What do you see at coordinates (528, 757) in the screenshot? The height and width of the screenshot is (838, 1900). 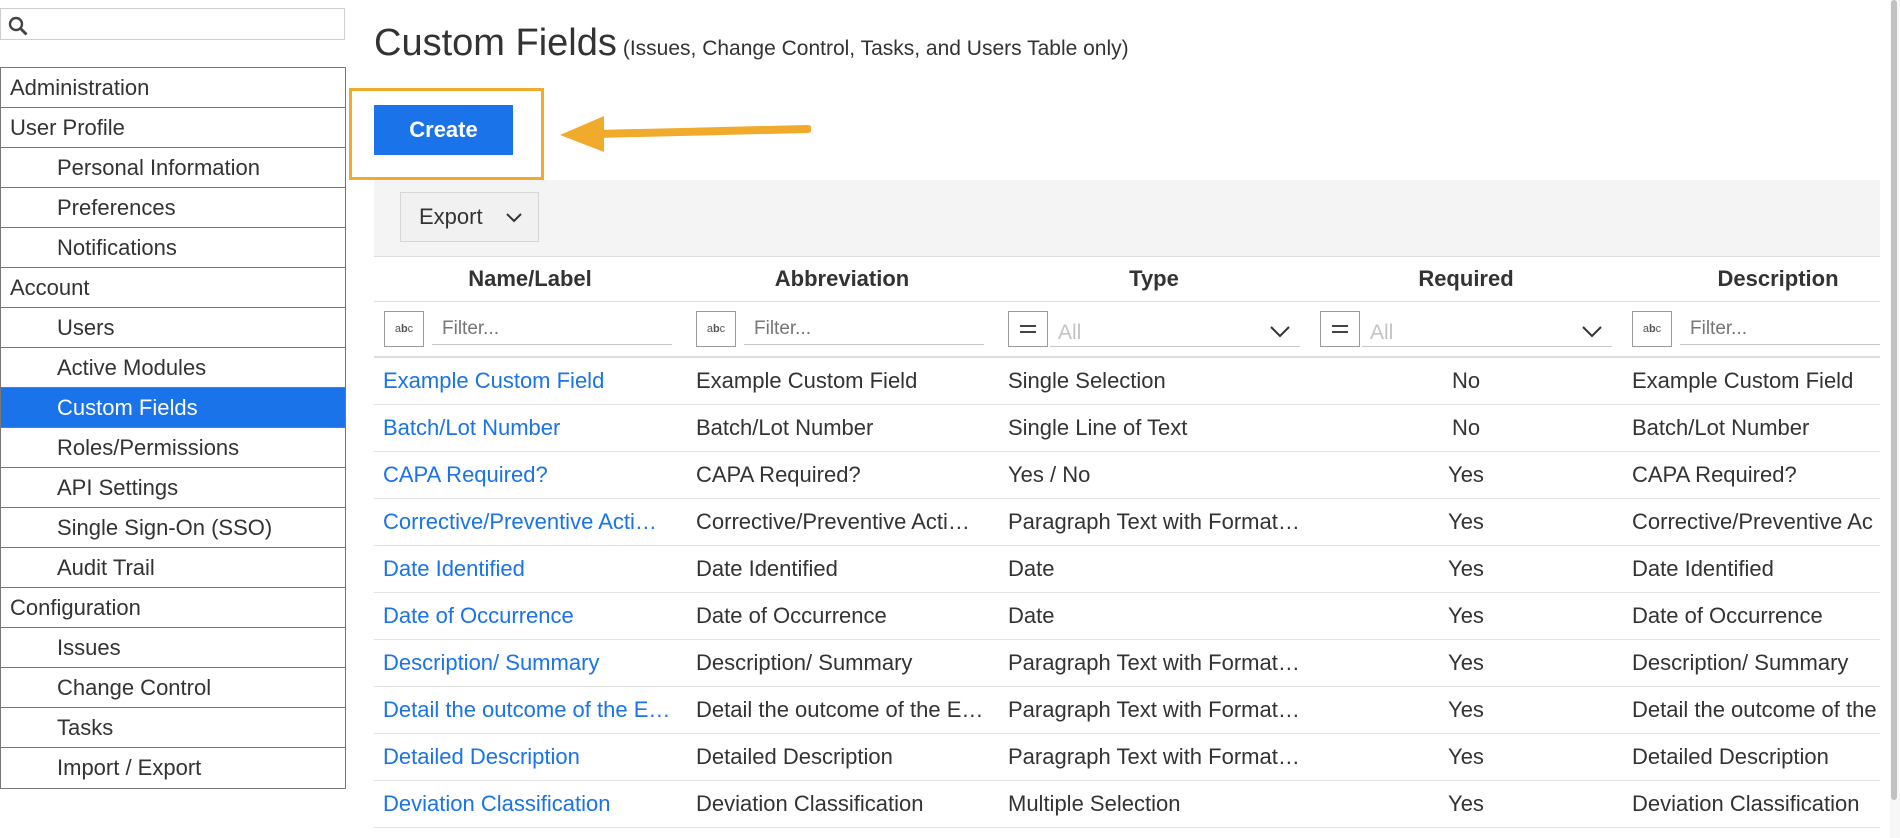 I see `field-name-link: Detailed Description` at bounding box center [528, 757].